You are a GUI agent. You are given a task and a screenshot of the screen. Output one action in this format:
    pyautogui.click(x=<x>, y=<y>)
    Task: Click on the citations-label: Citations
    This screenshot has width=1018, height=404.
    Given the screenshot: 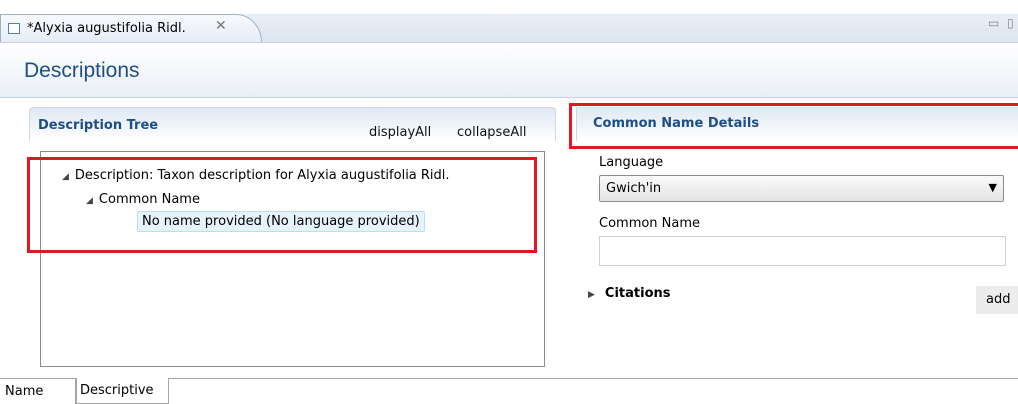 What is the action you would take?
    pyautogui.click(x=637, y=293)
    